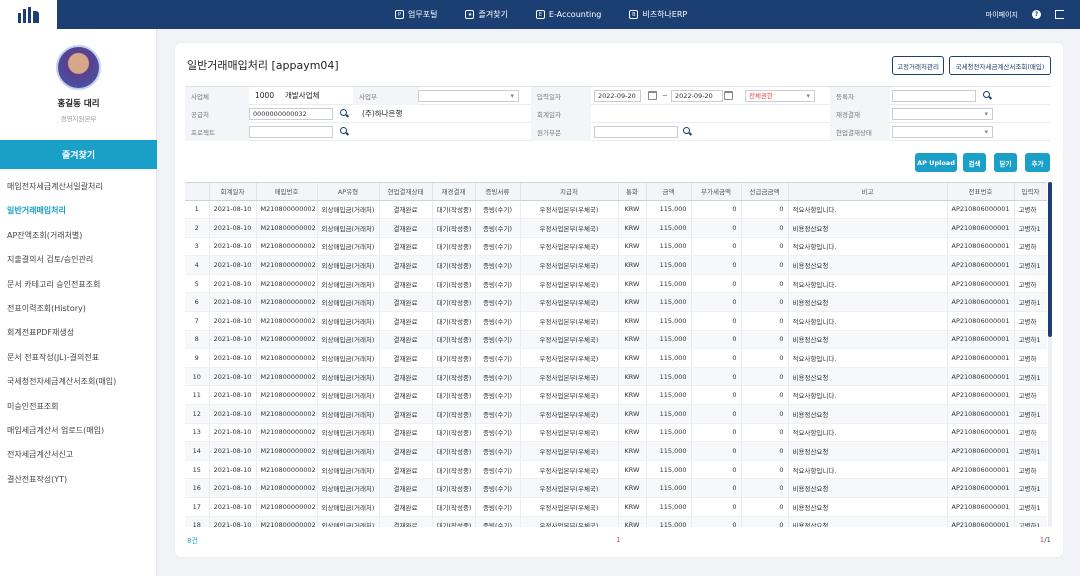  I want to click on column-header-remarks: 비고, so click(868, 192).